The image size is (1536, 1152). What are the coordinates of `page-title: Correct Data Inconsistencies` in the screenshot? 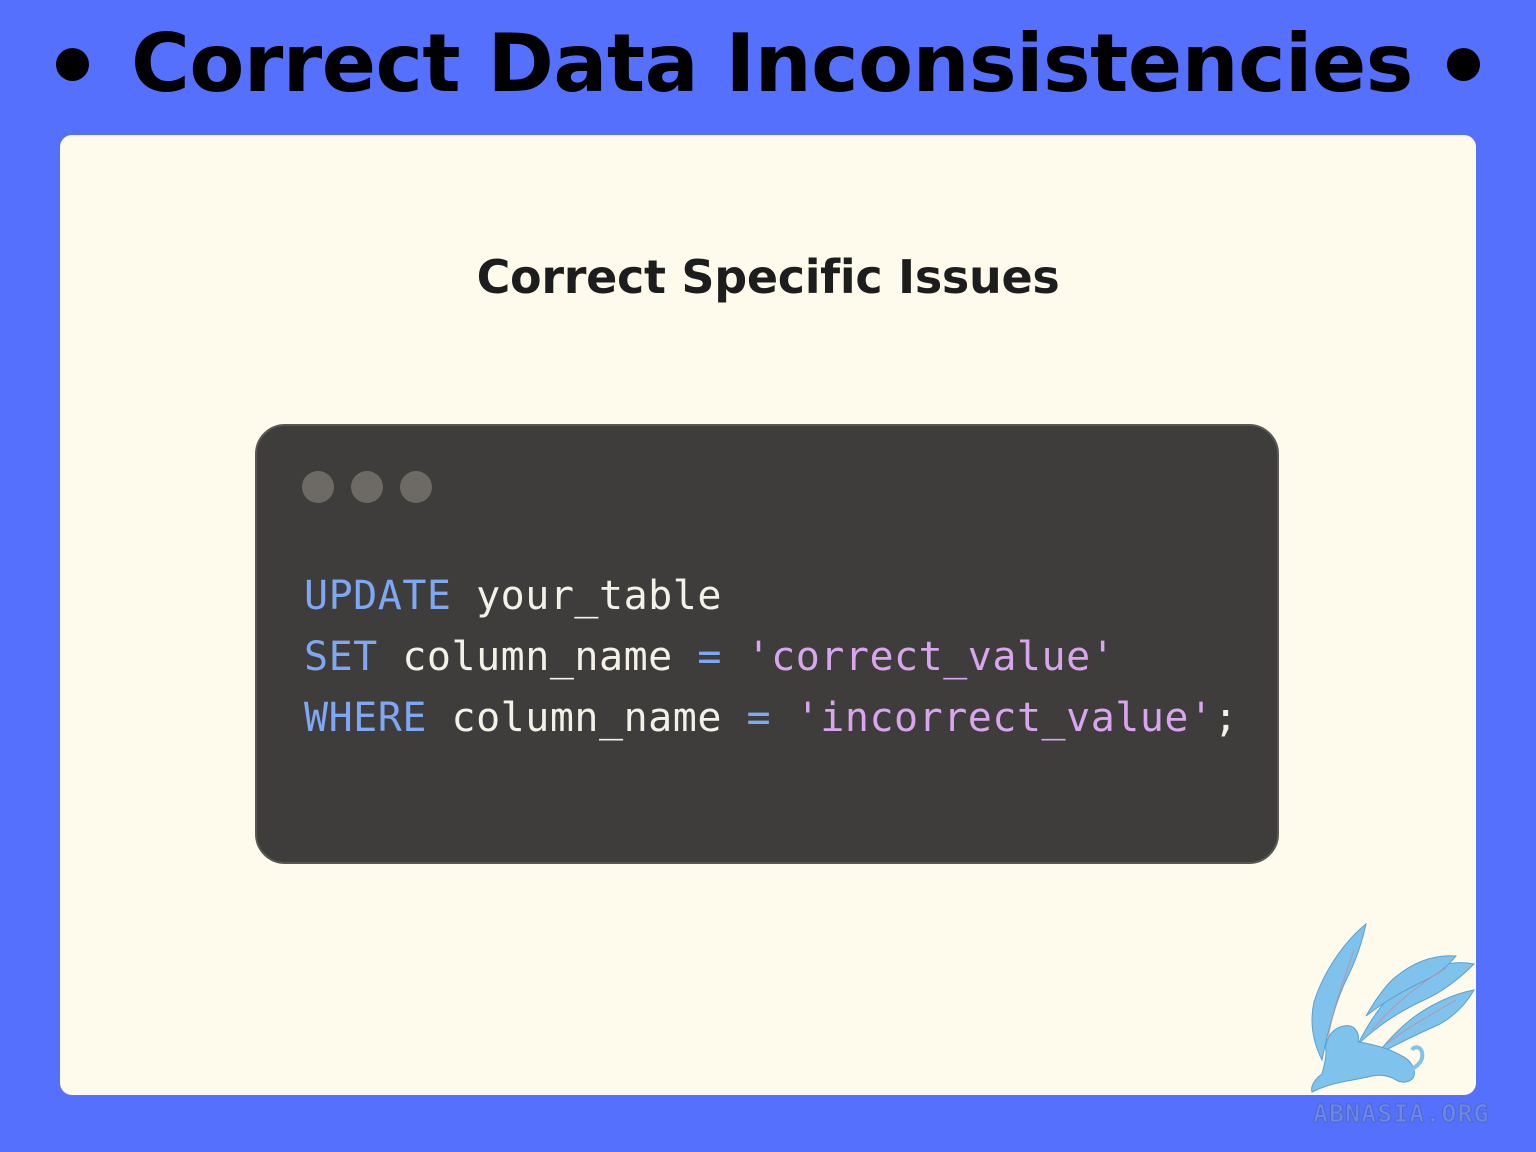 It's located at (772, 63).